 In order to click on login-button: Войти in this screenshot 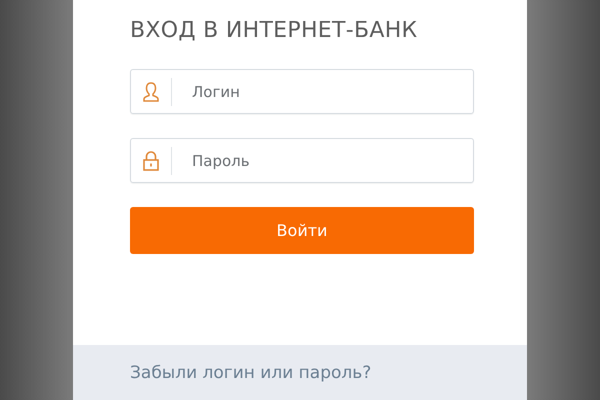, I will do `click(302, 230)`.